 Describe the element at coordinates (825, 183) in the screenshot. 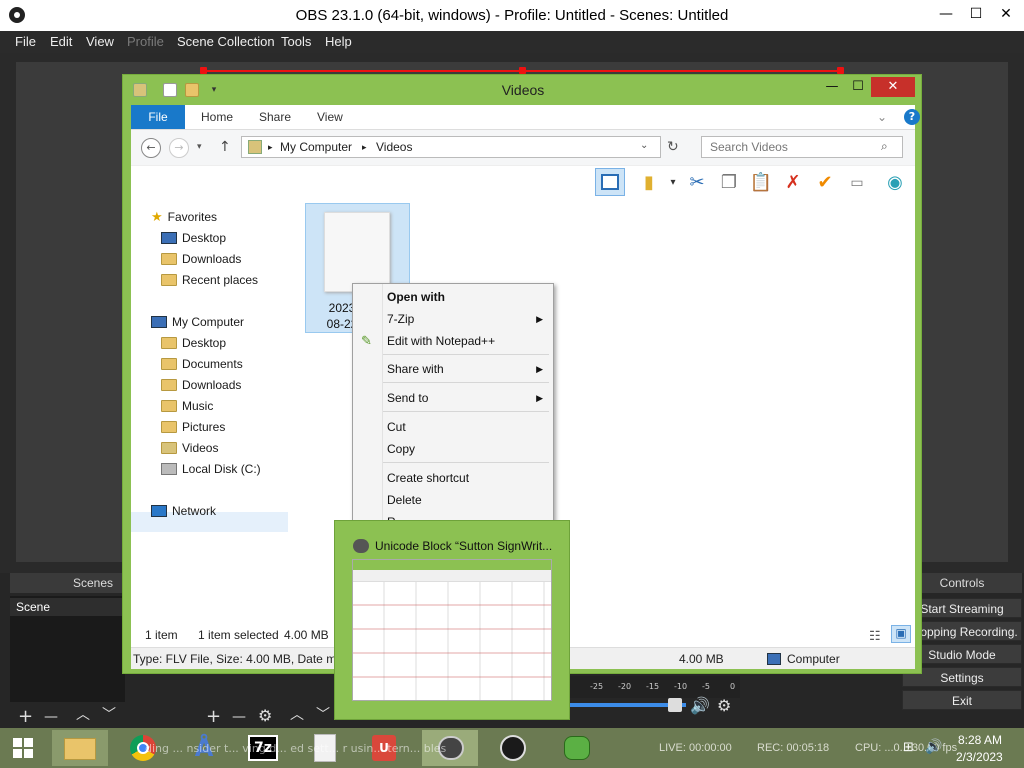

I see `rename-check-icon: ✔` at that location.